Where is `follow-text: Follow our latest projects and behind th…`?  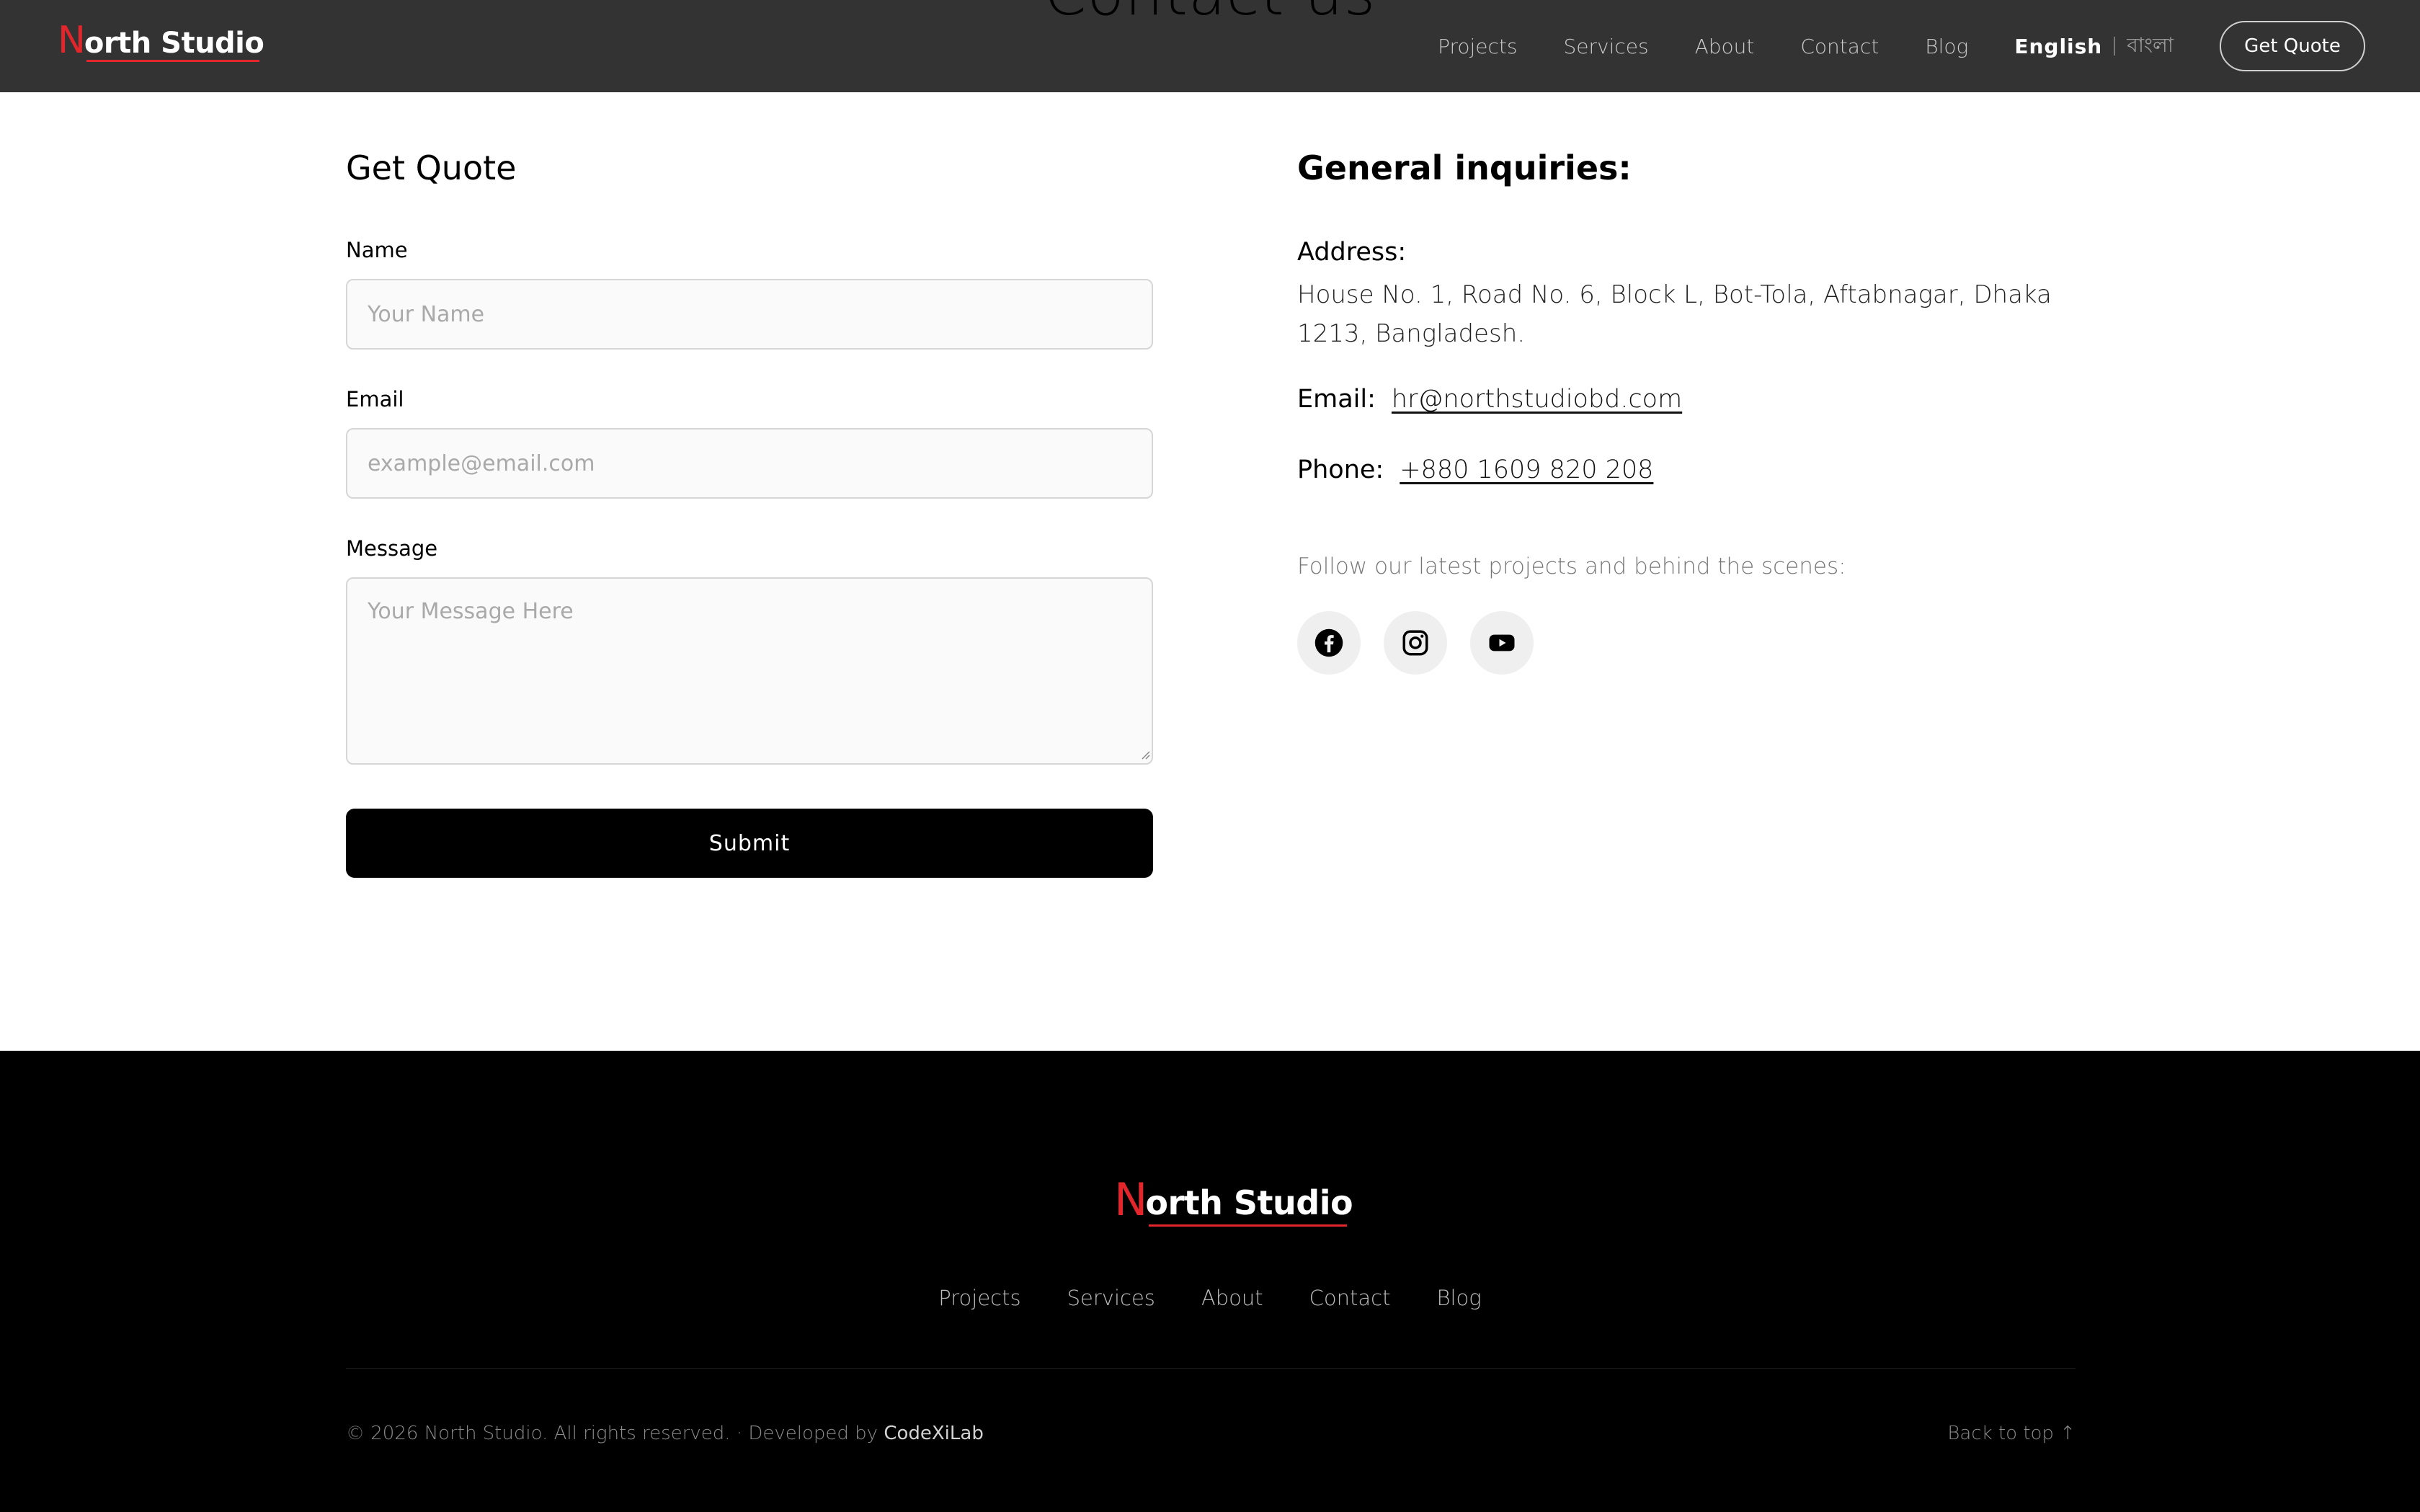 follow-text: Follow our latest projects and behind th… is located at coordinates (1571, 566).